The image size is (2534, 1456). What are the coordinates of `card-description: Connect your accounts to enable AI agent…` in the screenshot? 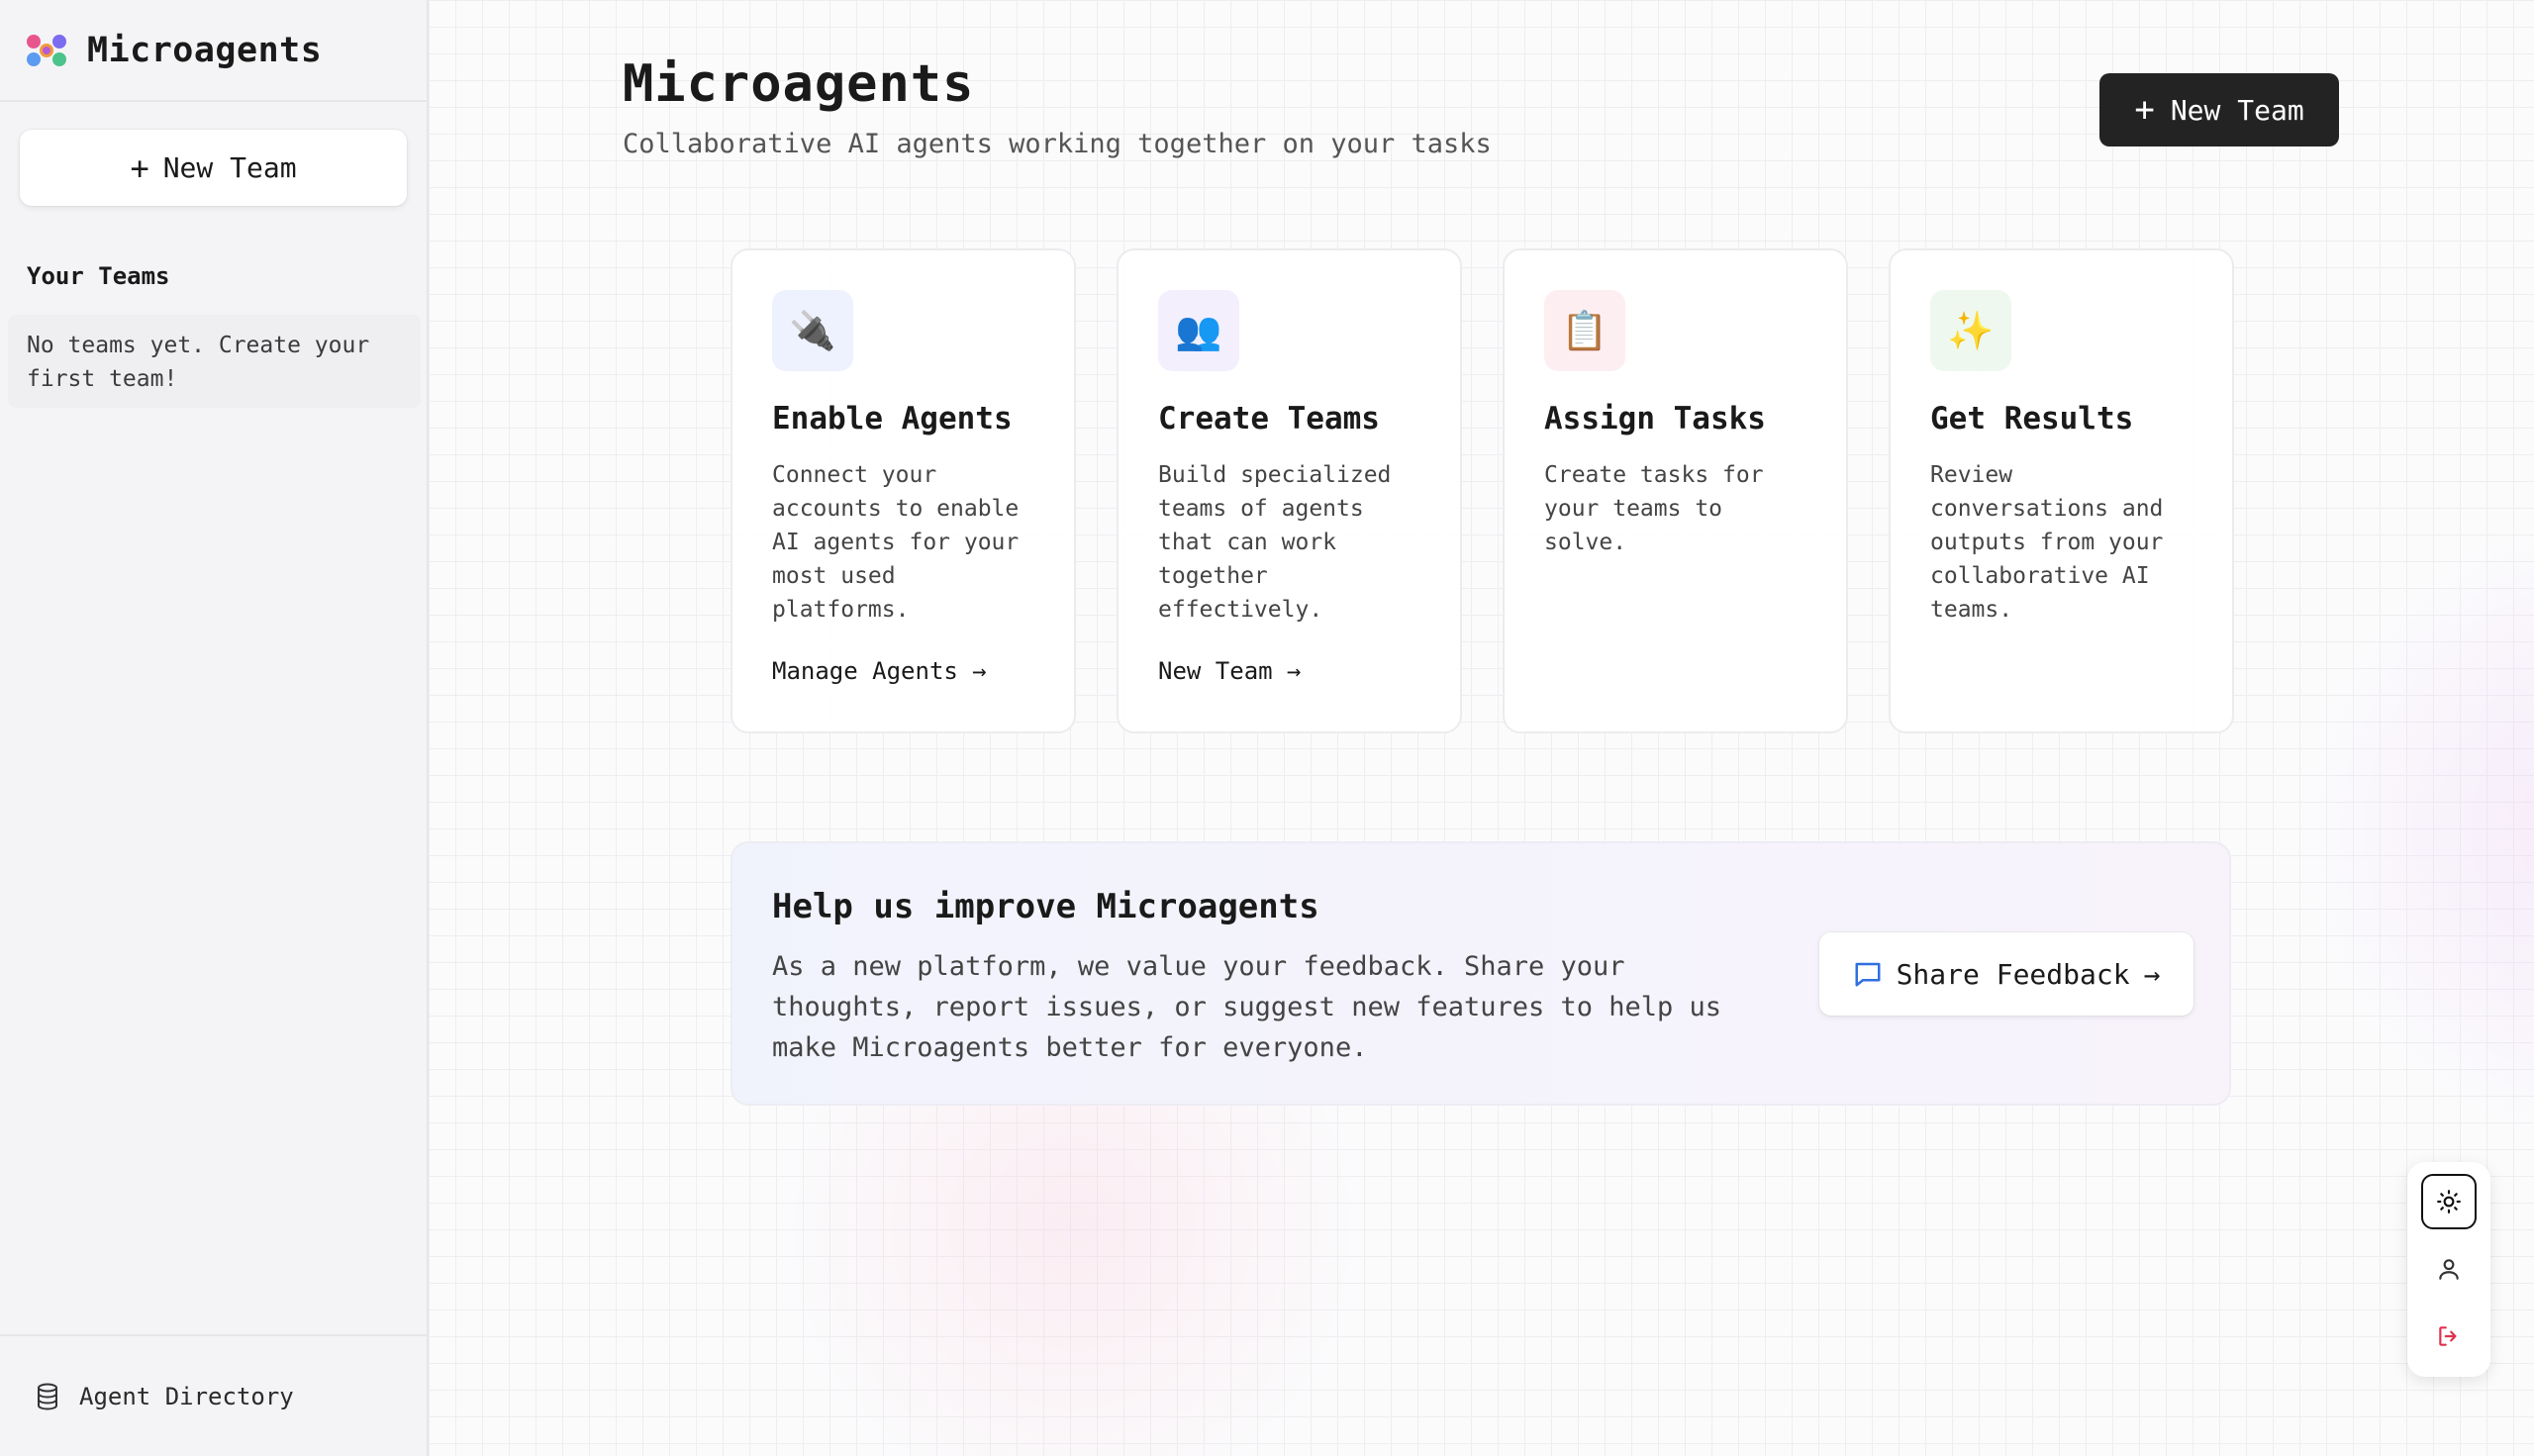 It's located at (896, 542).